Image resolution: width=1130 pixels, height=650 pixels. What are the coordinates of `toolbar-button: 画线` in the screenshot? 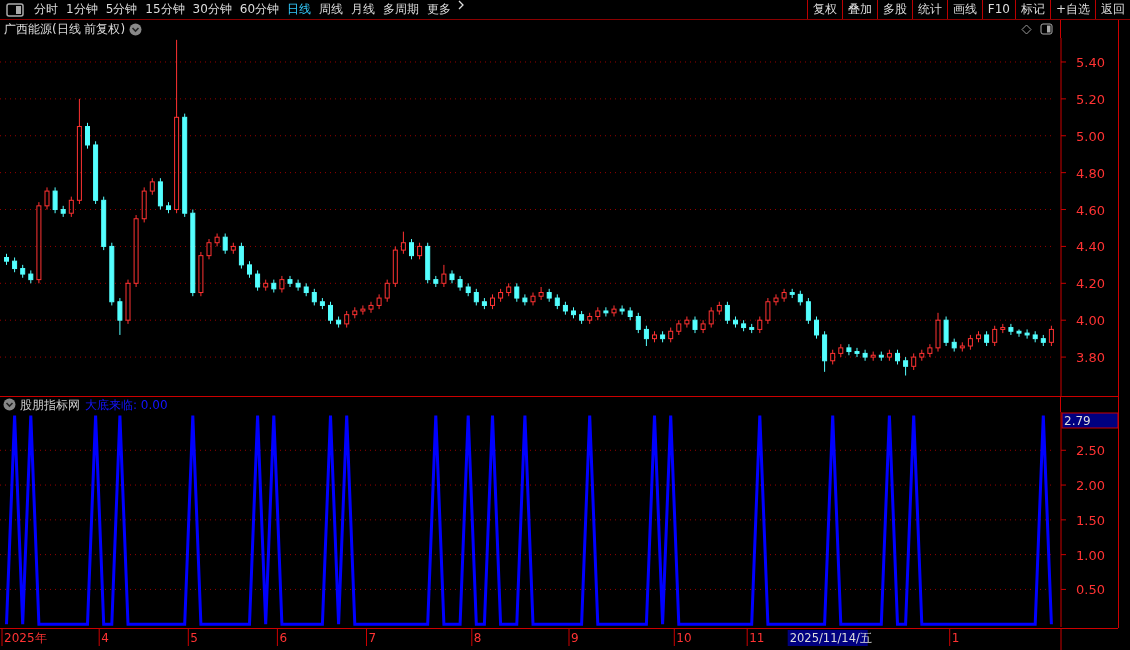 It's located at (964, 9).